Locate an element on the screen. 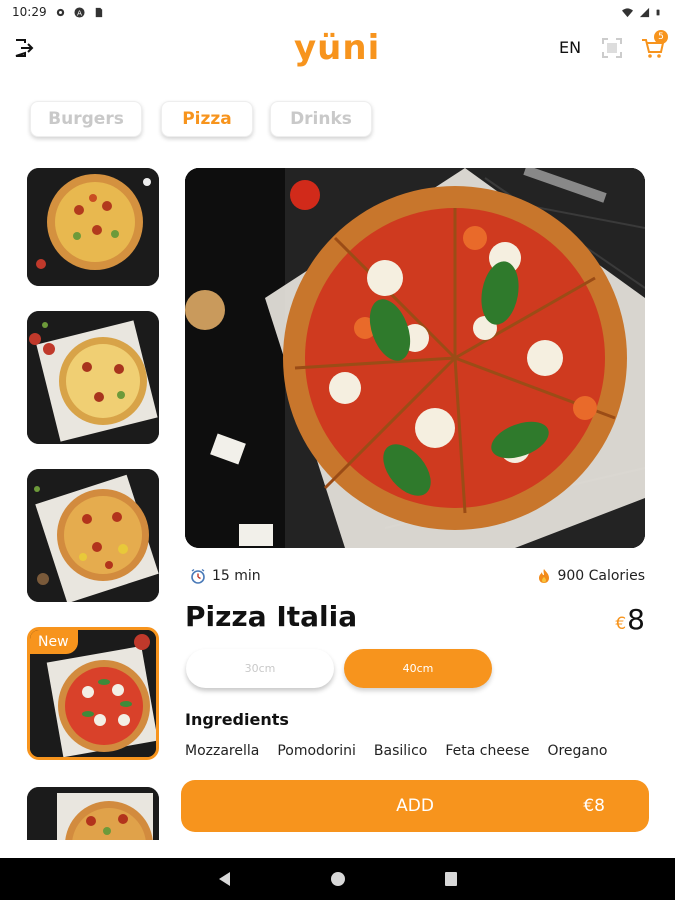 The image size is (675, 900). wifi-icon is located at coordinates (627, 12).